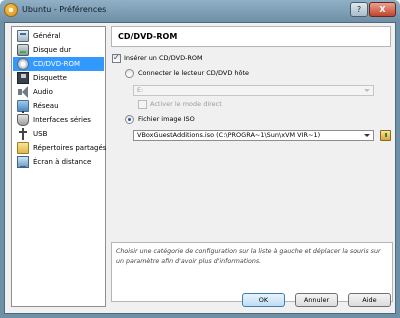 This screenshot has width=400, height=318. I want to click on host-drive-radio, so click(129, 73).